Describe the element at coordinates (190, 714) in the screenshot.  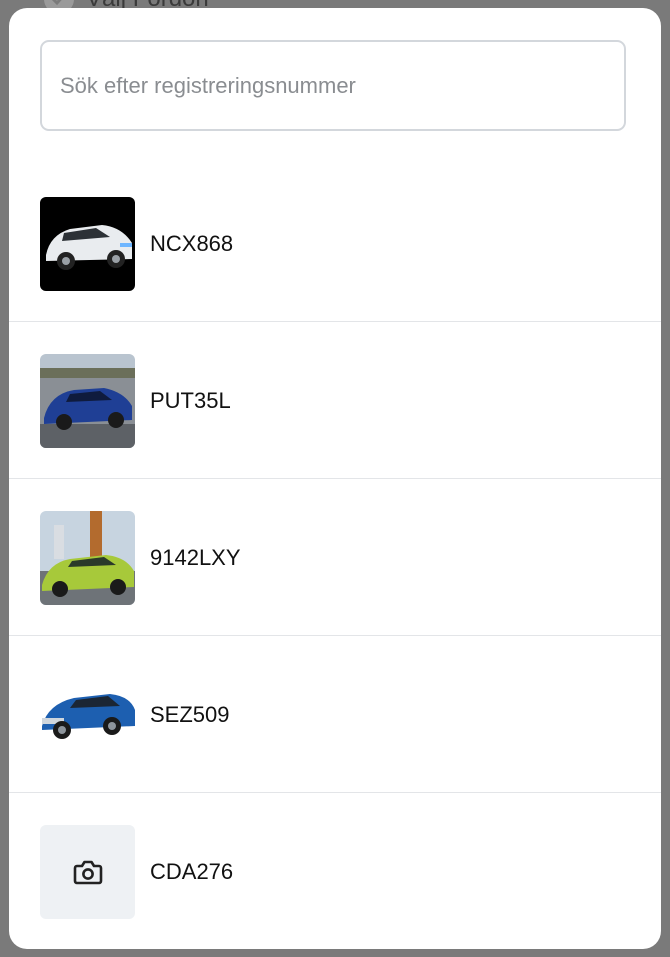
I see `vehicle-plate: SEZ509` at that location.